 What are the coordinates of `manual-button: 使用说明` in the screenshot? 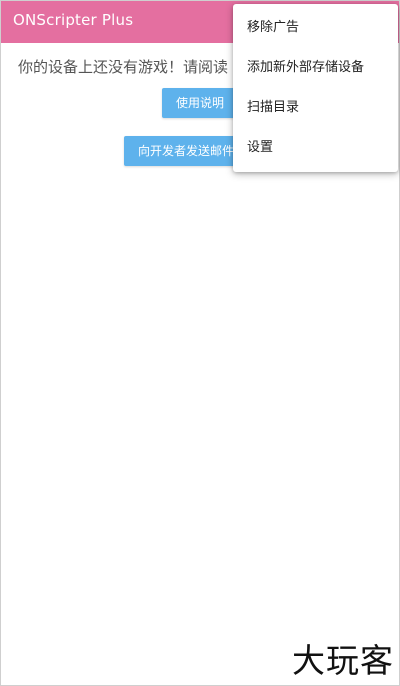 It's located at (200, 103).